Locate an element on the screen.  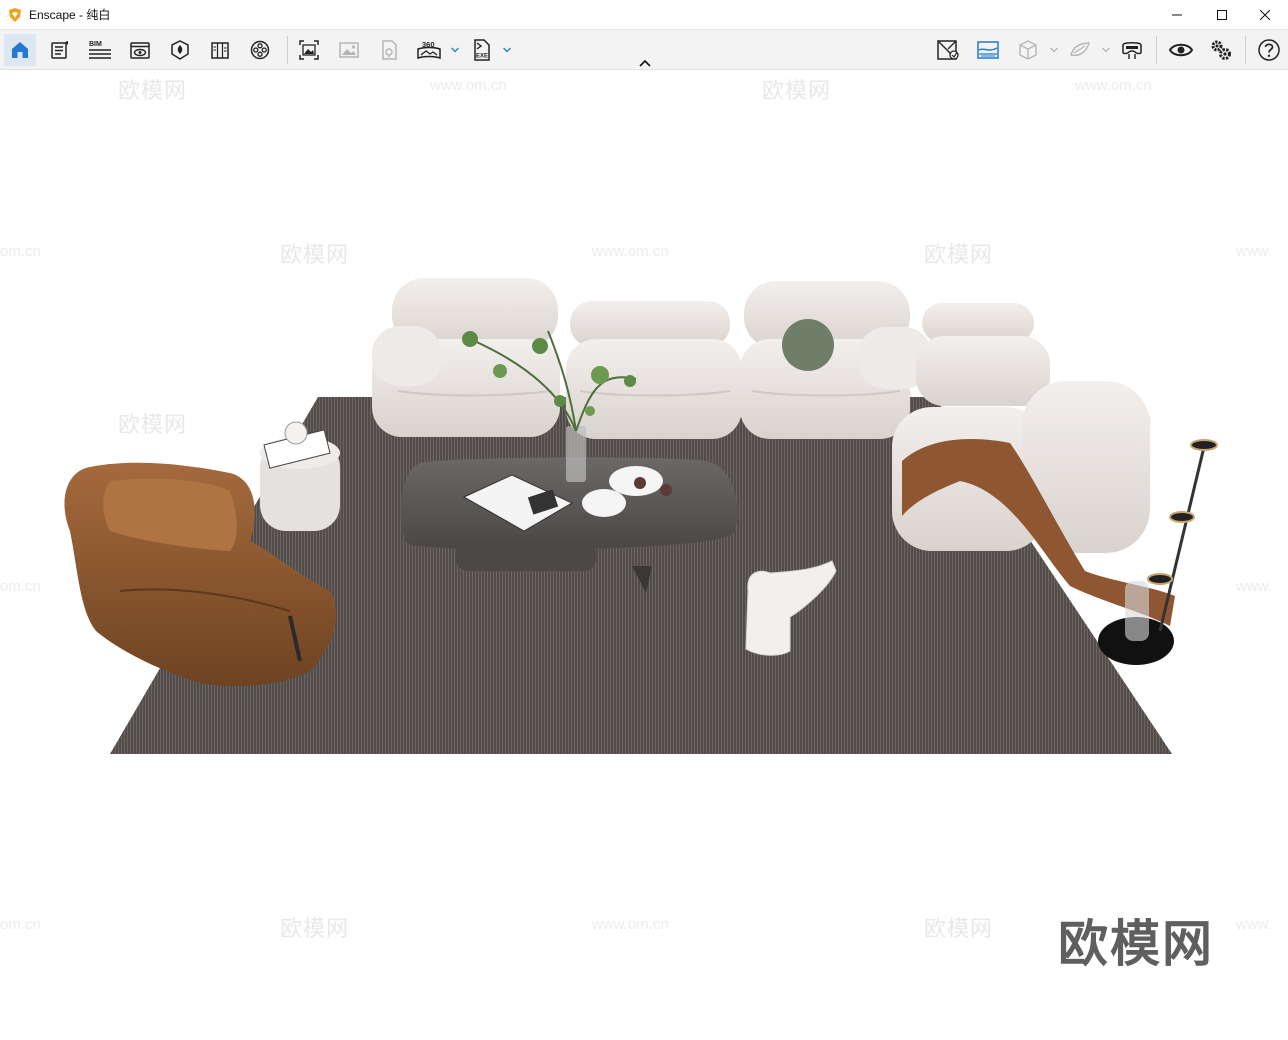
visual-settings-icon is located at coordinates (988, 50).